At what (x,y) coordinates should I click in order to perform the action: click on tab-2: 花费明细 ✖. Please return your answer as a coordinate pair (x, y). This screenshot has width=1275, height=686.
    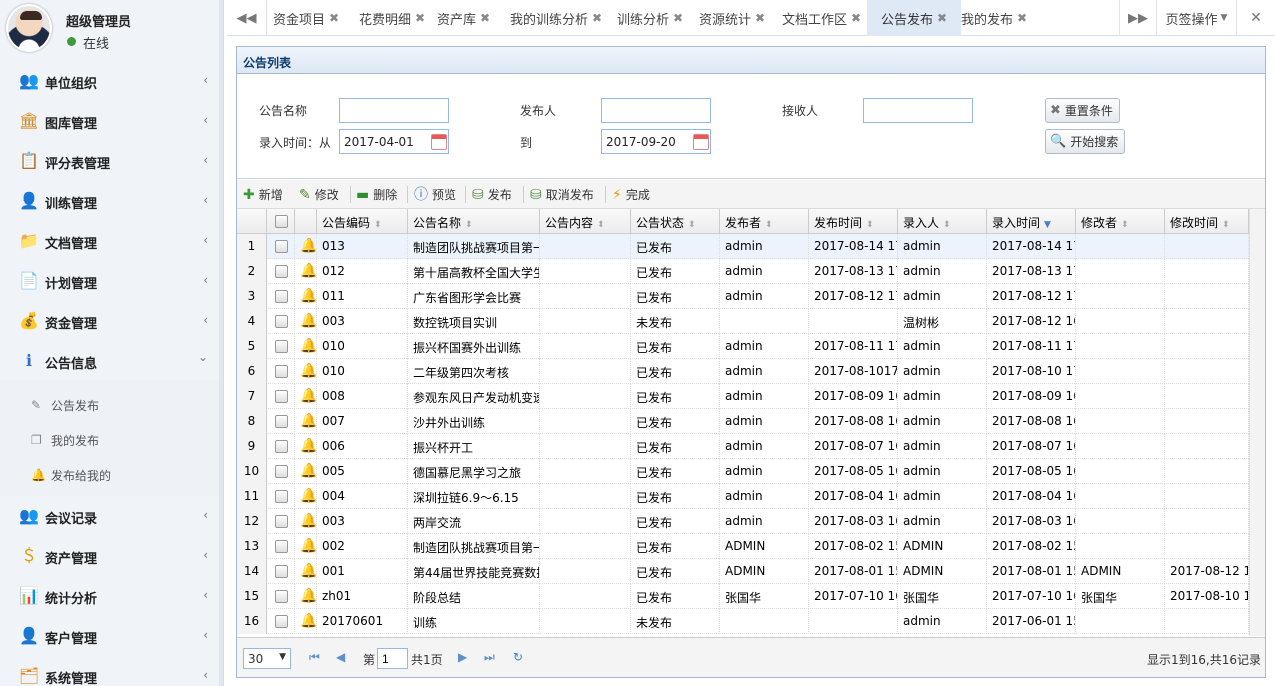
    Looking at the image, I should click on (394, 18).